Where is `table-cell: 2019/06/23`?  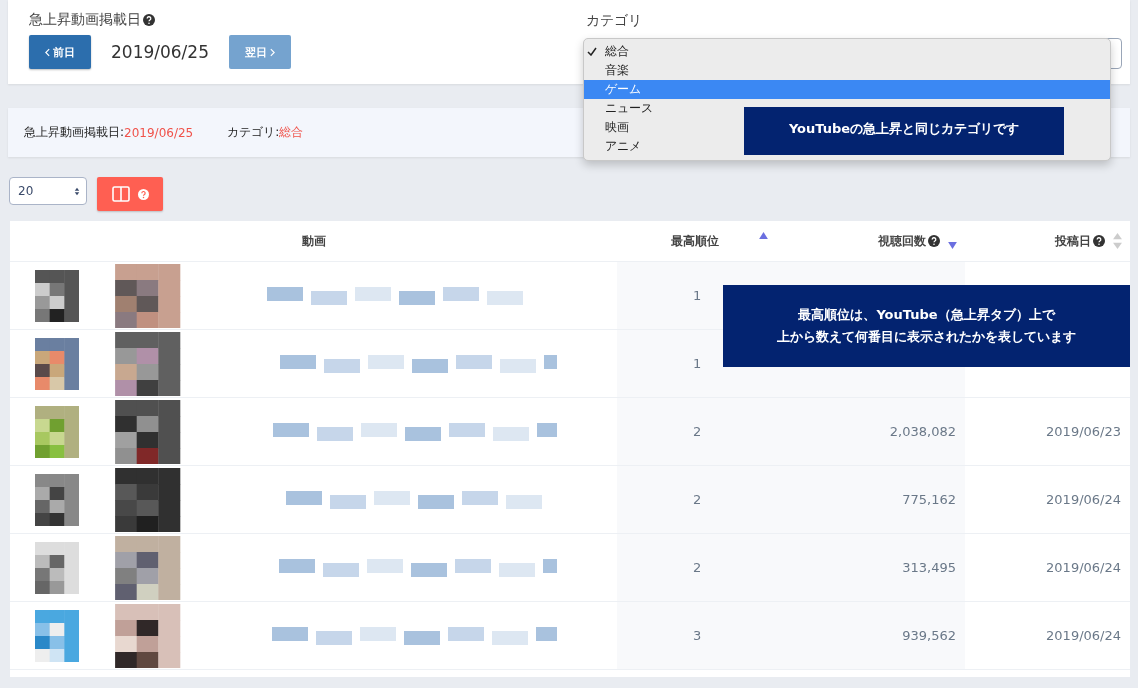
table-cell: 2019/06/23 is located at coordinates (1083, 431).